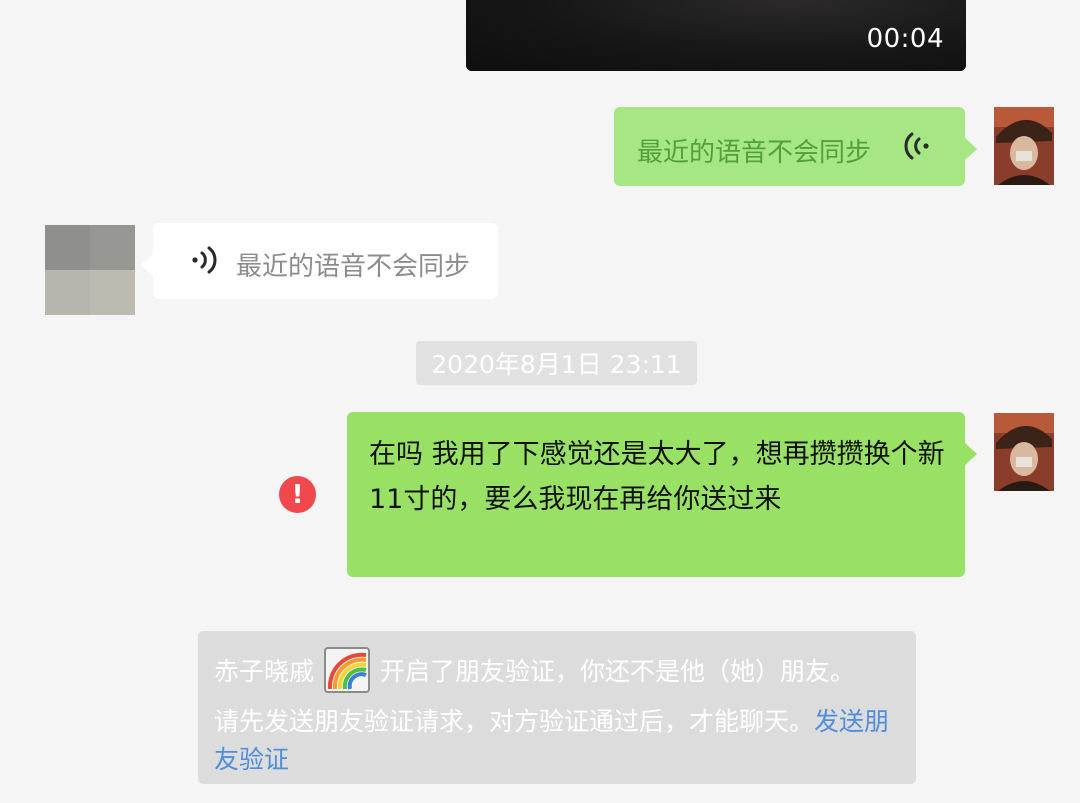  What do you see at coordinates (716, 35) in the screenshot?
I see `video-message: 00:04` at bounding box center [716, 35].